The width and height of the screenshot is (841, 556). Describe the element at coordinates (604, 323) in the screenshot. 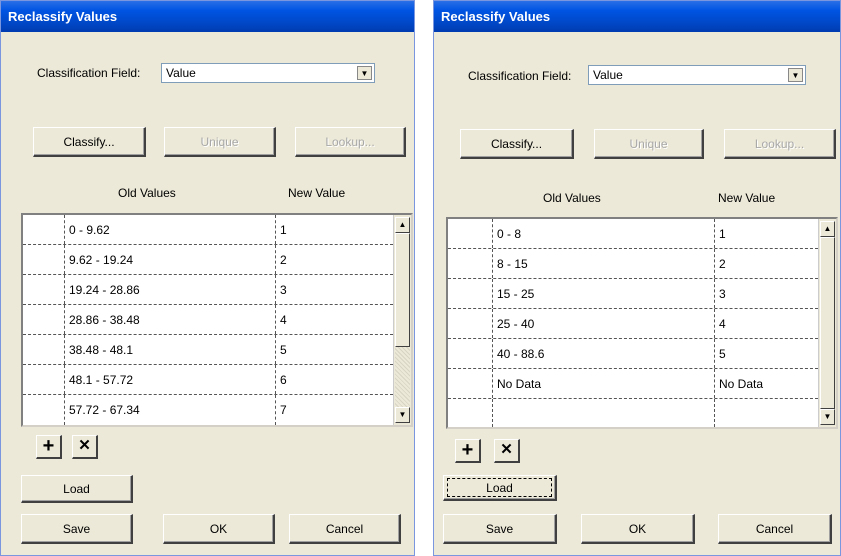

I see `old-value-cell: 25 - 40` at that location.